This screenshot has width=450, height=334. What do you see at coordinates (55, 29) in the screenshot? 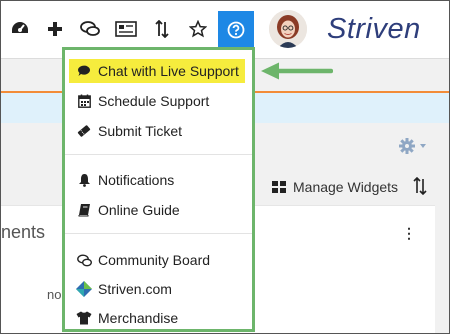
I see `plus-icon` at bounding box center [55, 29].